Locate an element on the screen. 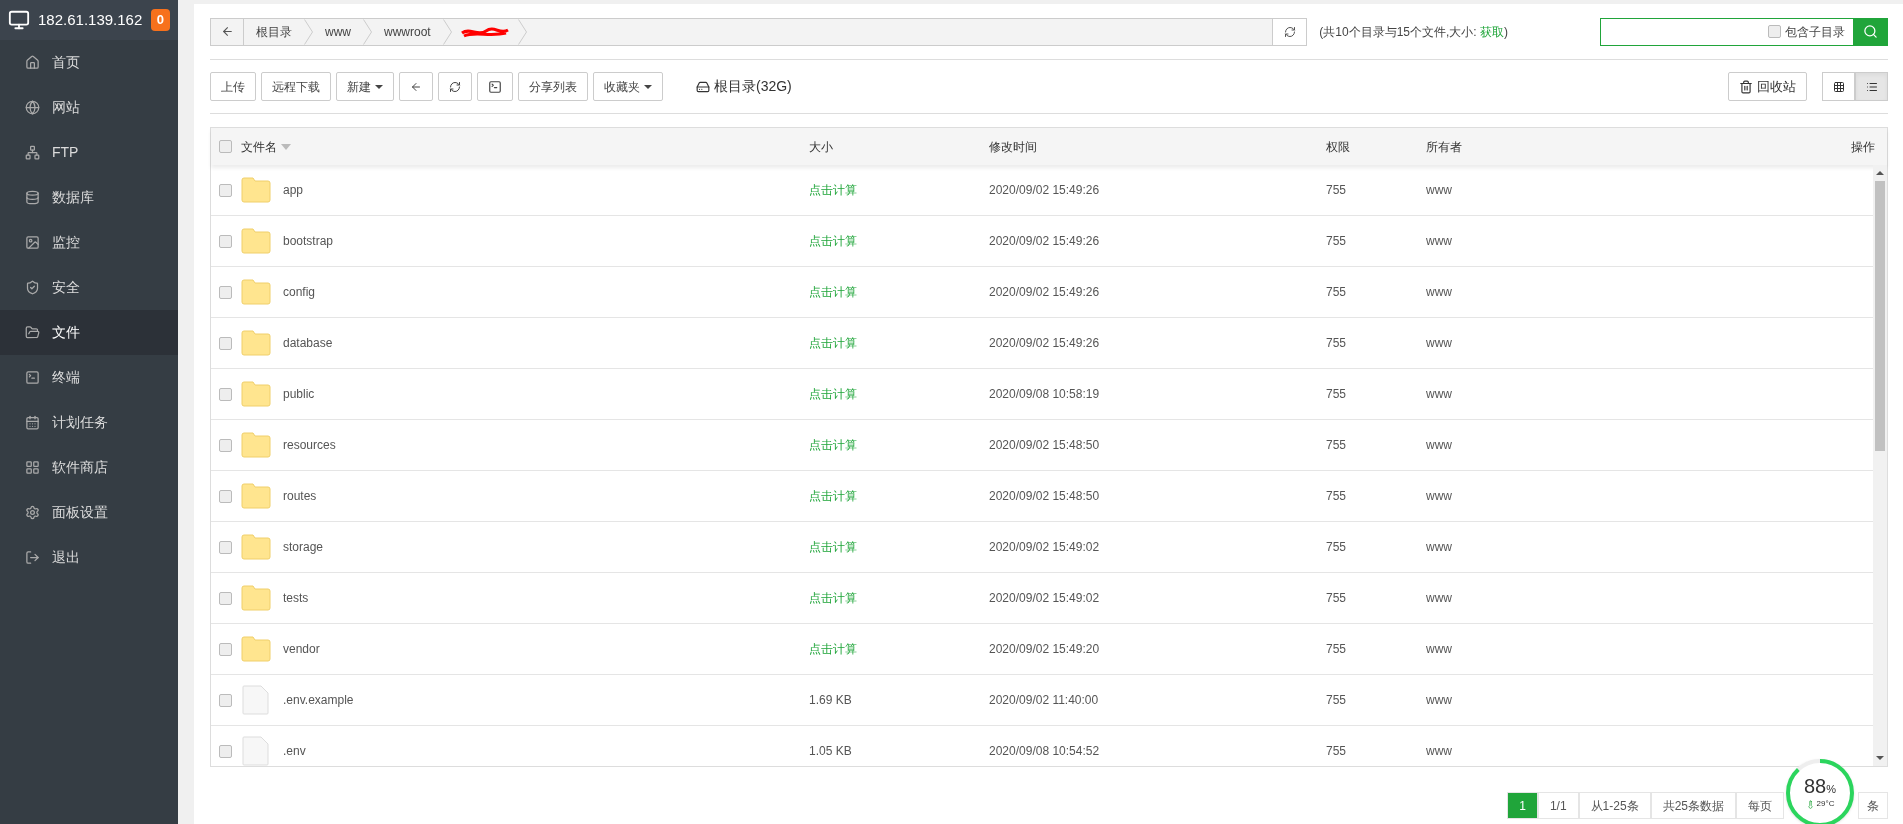  disk-label: 根目录(32G) is located at coordinates (753, 86).